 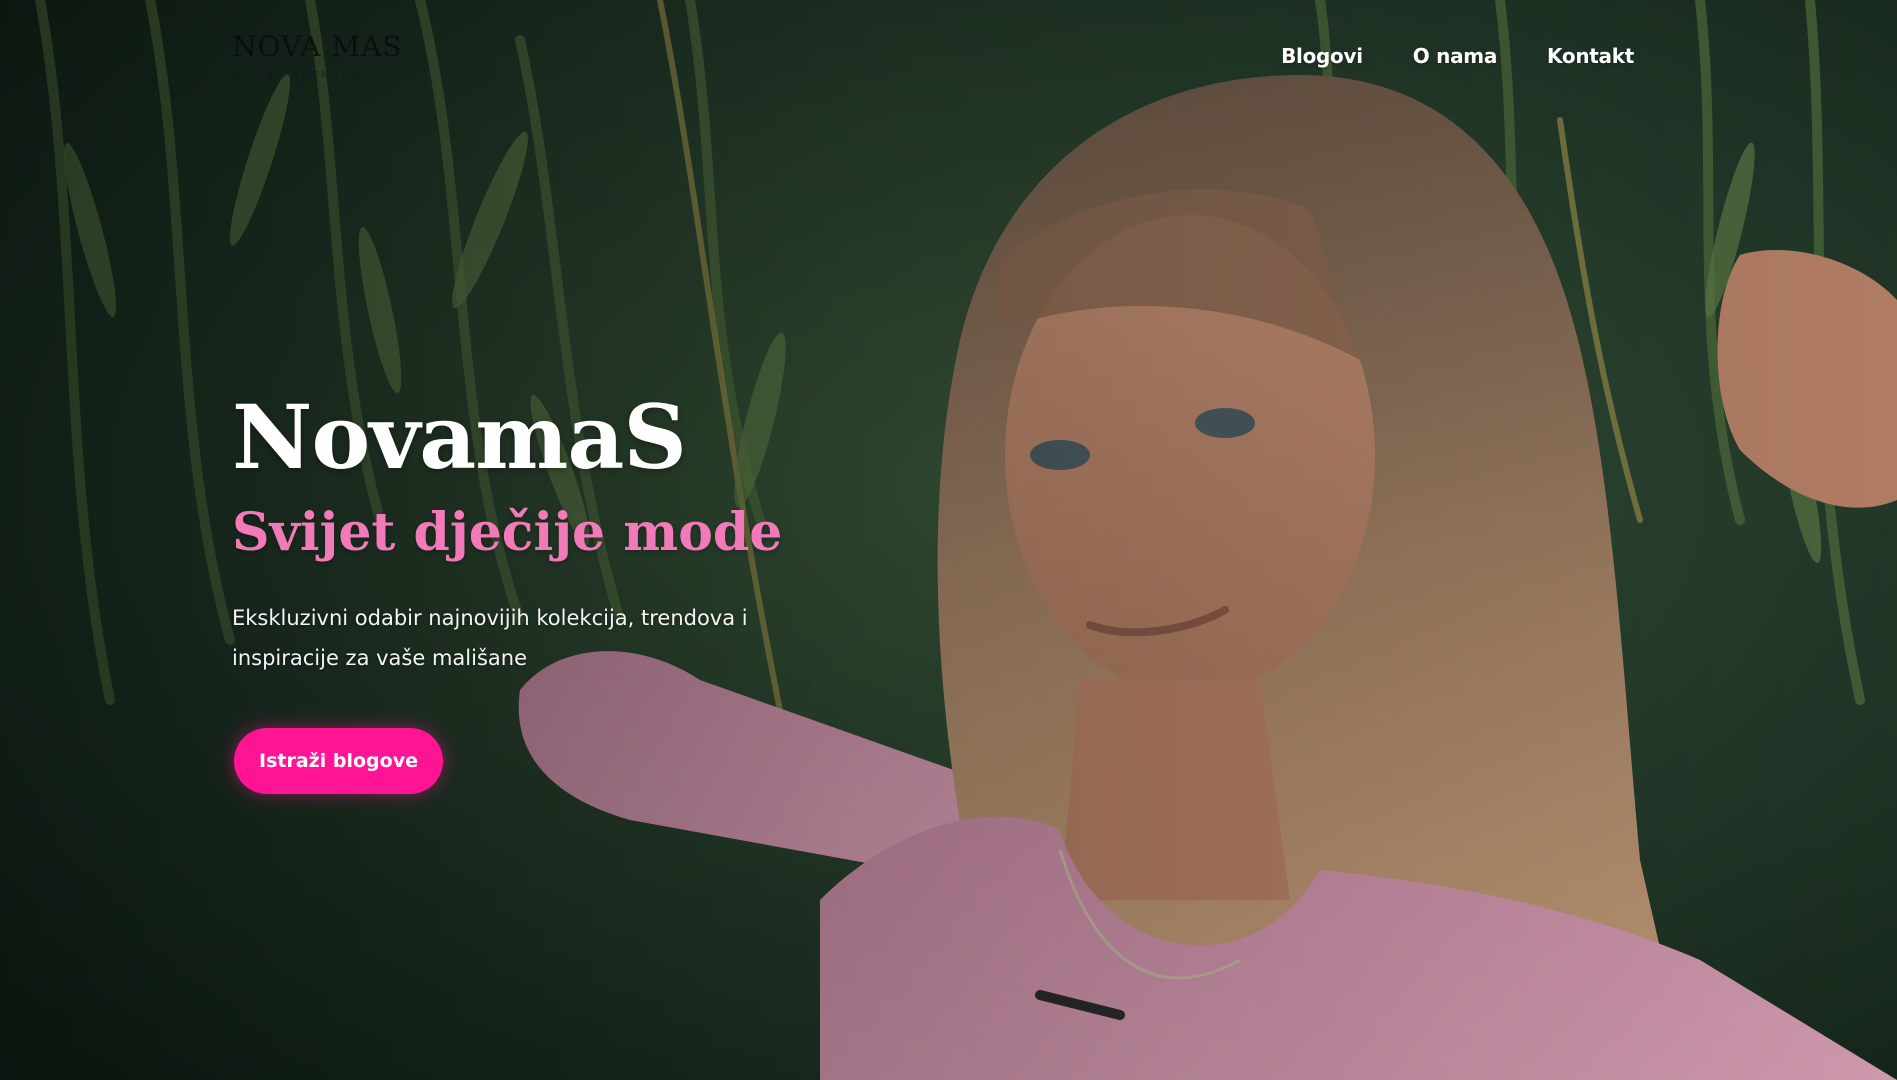 I want to click on explore-blogs-button: Istraži blogove, so click(x=338, y=761).